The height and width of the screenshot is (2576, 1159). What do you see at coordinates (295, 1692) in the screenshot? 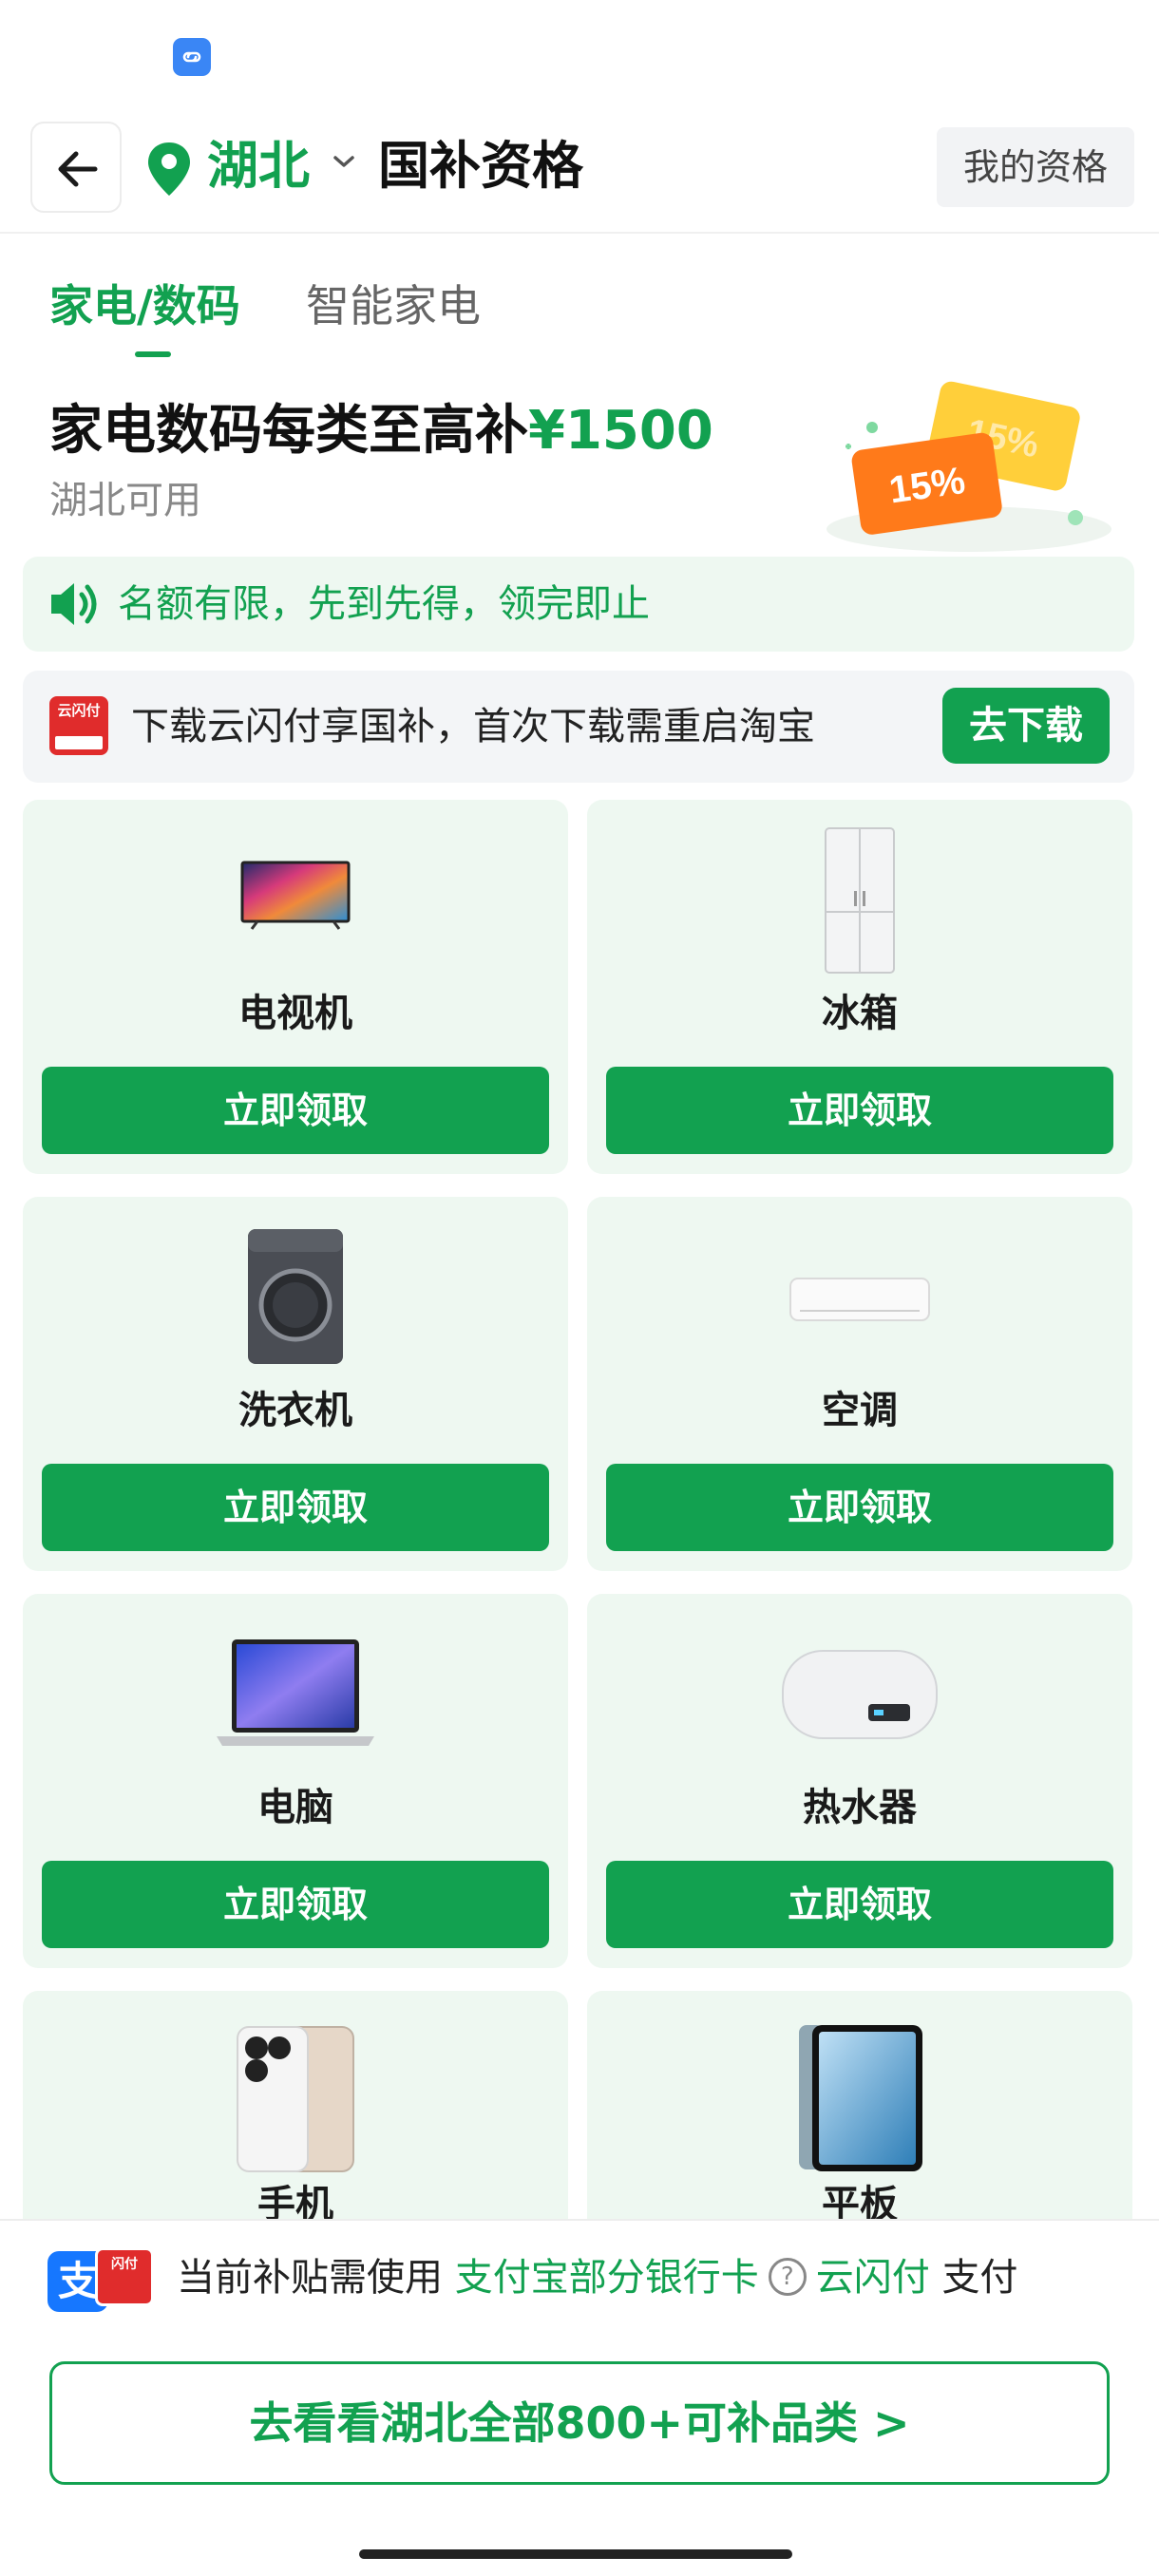
I see `laptop-icon` at bounding box center [295, 1692].